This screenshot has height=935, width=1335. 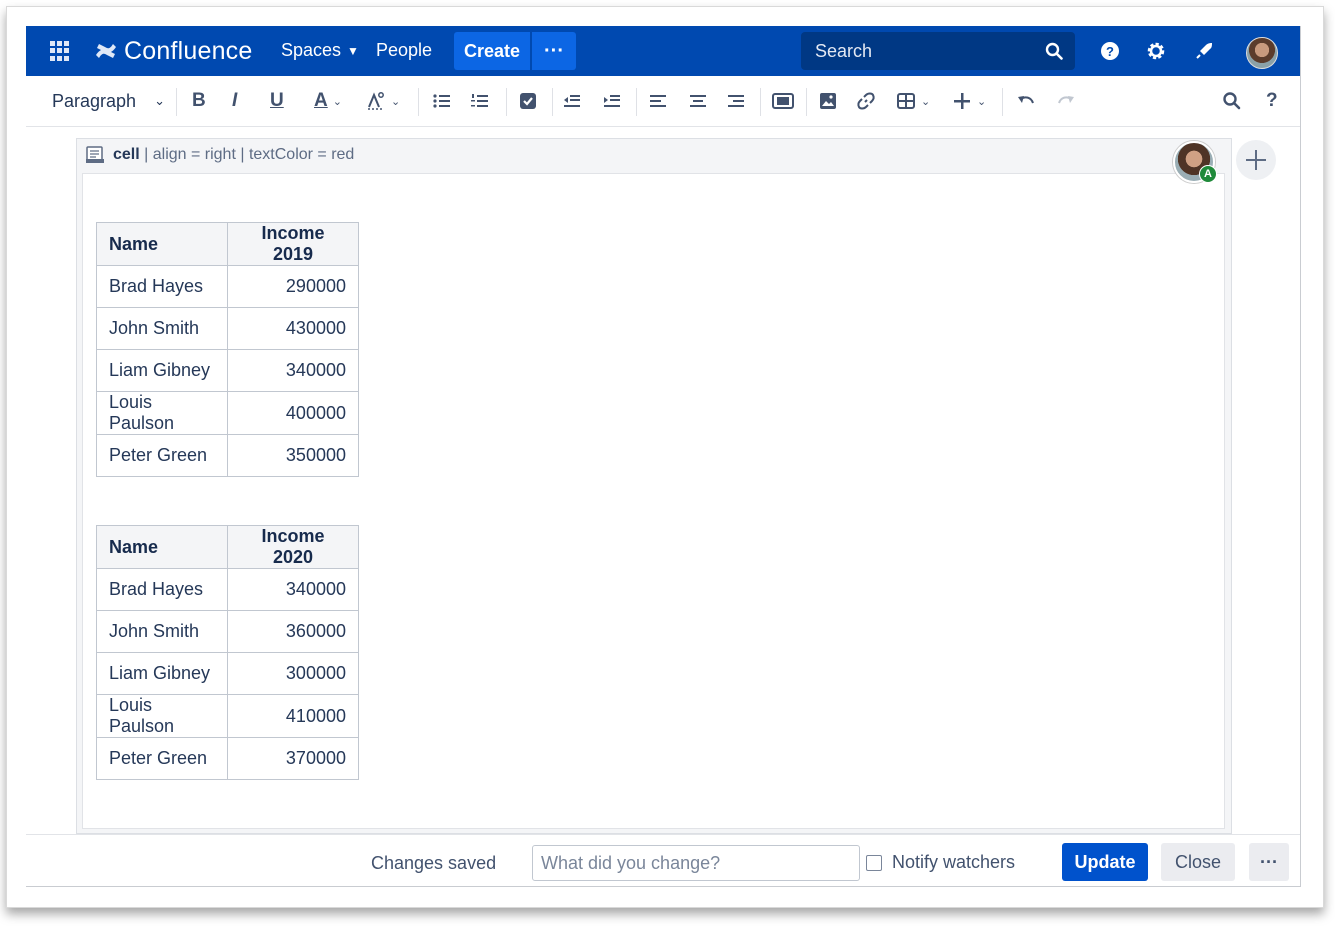 I want to click on bold-button: B, so click(x=199, y=101).